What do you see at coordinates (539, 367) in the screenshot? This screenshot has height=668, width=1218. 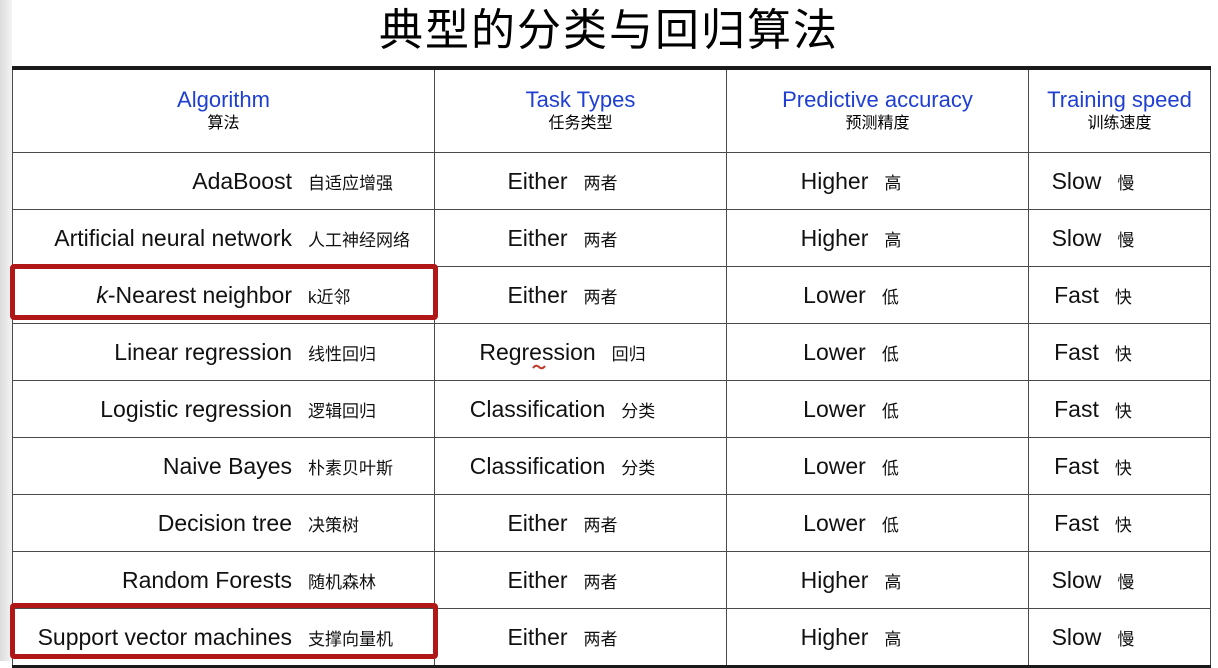 I see `annotation-mark` at bounding box center [539, 367].